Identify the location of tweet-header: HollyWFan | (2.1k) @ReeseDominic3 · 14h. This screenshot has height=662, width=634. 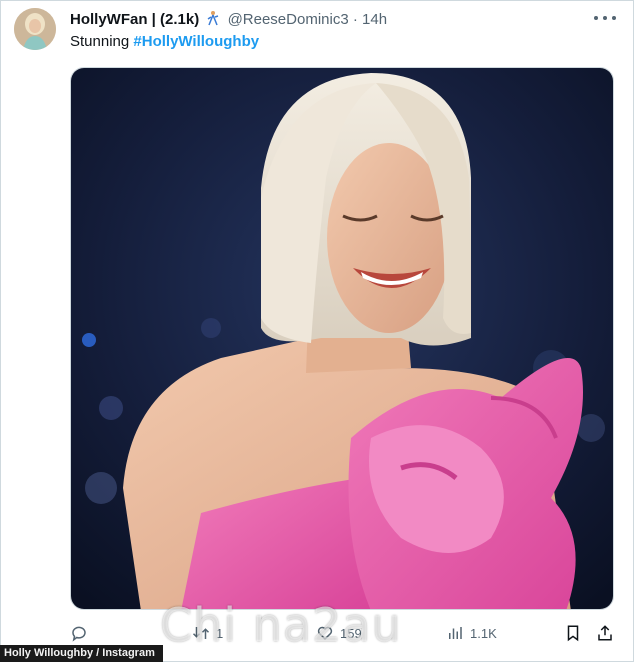
(228, 19).